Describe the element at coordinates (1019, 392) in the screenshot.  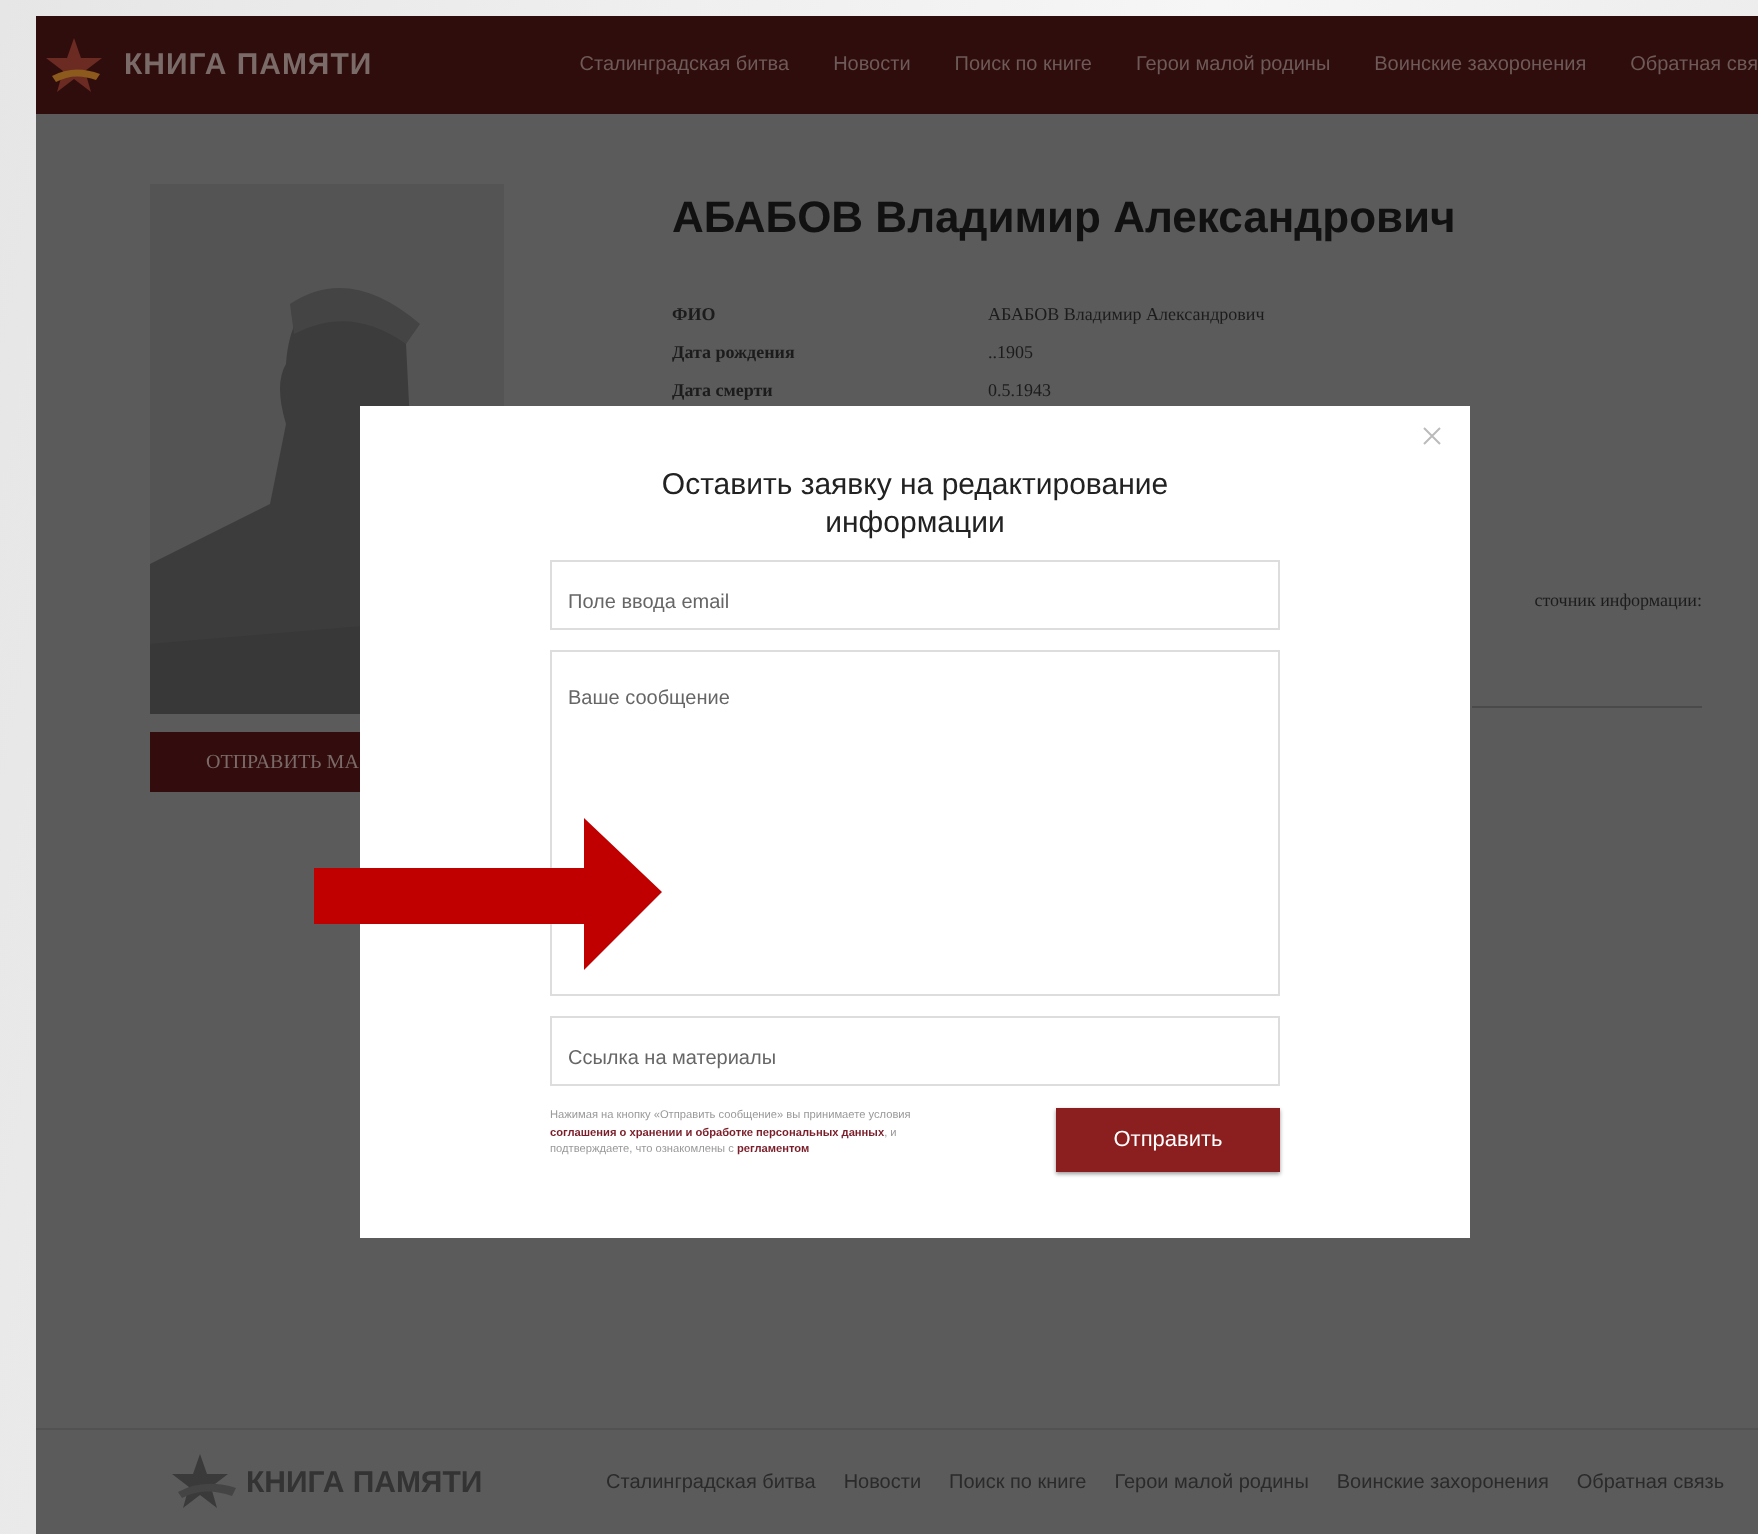
I see `field-value: 0.5.1943` at that location.